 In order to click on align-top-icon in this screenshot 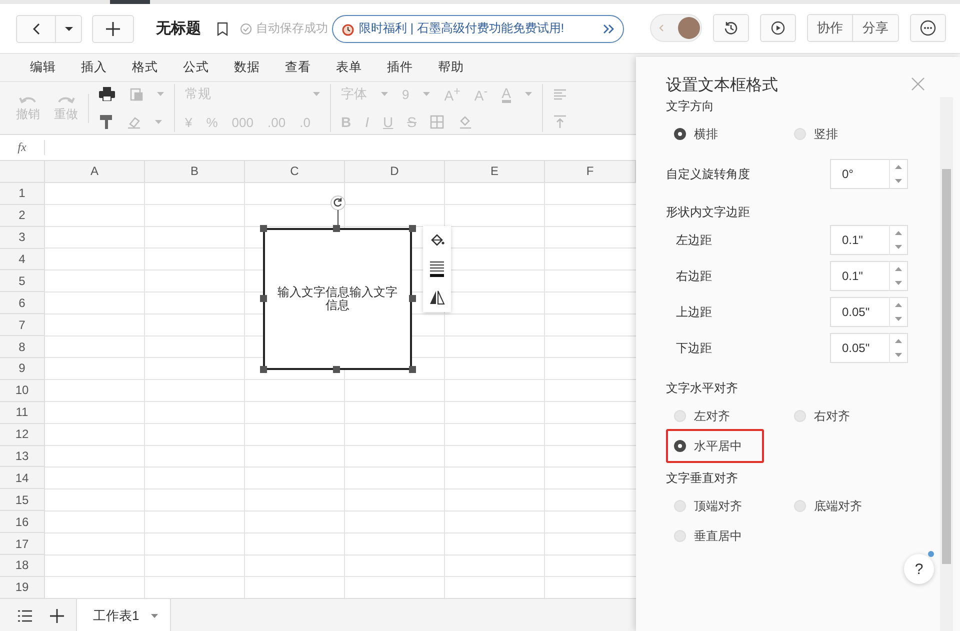, I will do `click(559, 122)`.